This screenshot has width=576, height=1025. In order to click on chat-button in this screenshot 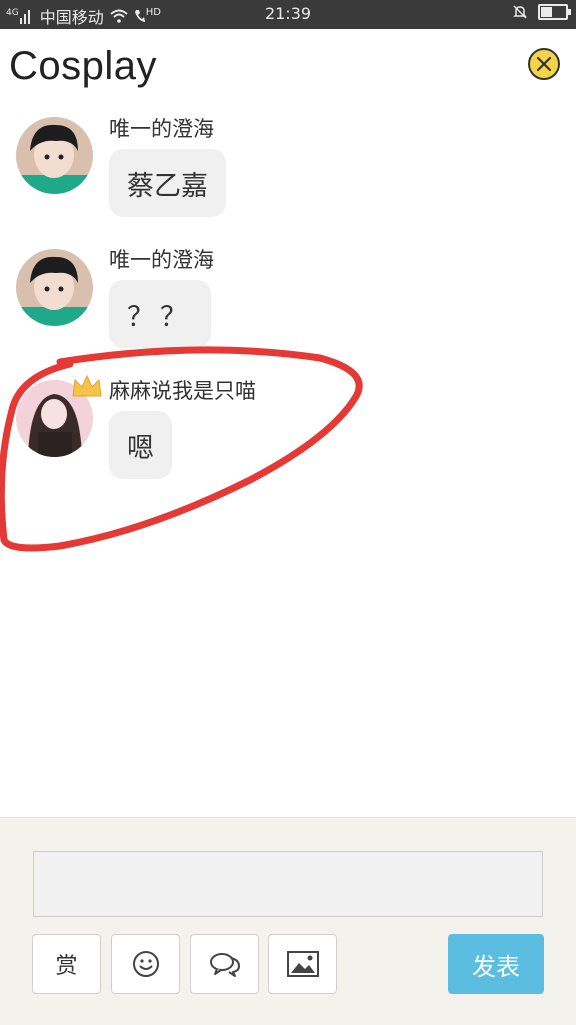, I will do `click(224, 964)`.